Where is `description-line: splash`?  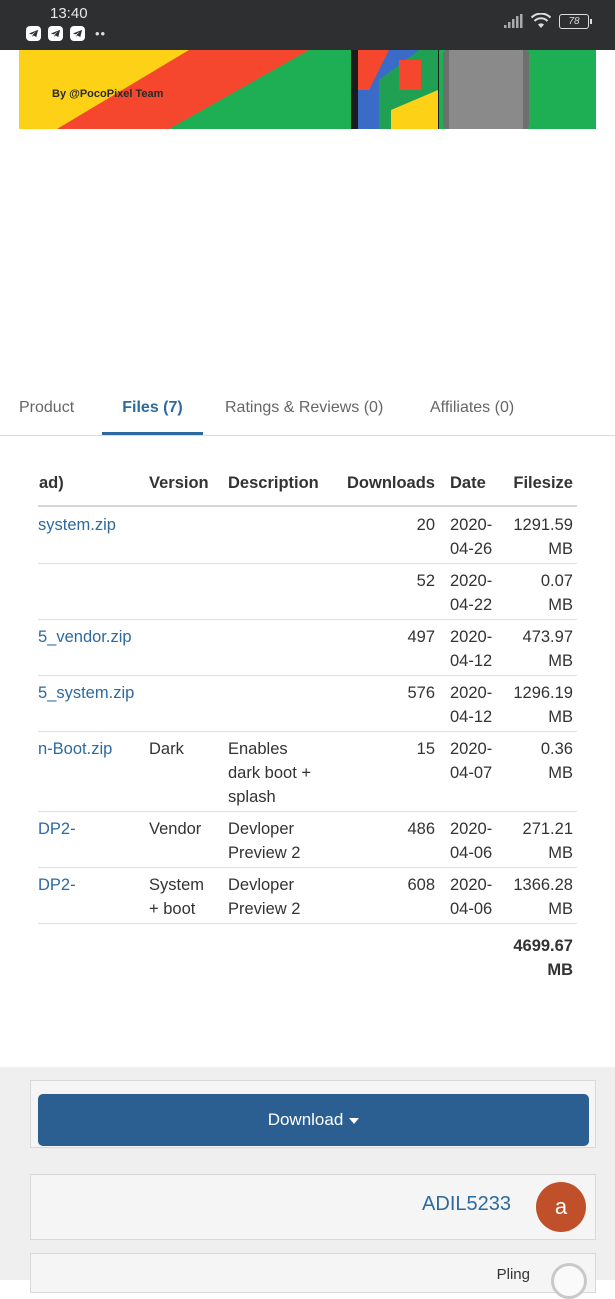
description-line: splash is located at coordinates (252, 797).